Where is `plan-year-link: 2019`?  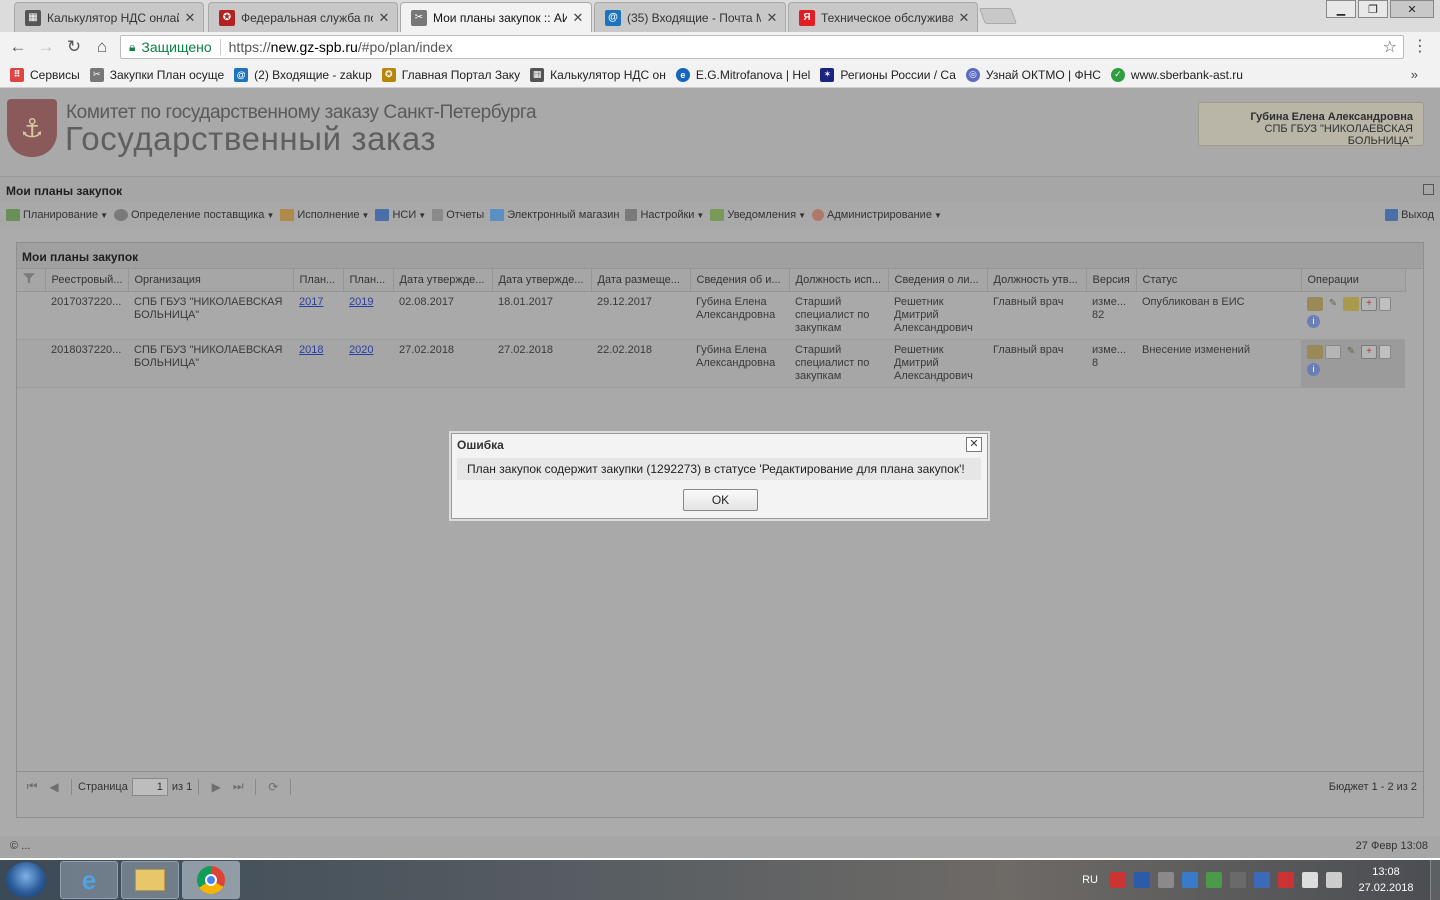 plan-year-link: 2019 is located at coordinates (361, 302).